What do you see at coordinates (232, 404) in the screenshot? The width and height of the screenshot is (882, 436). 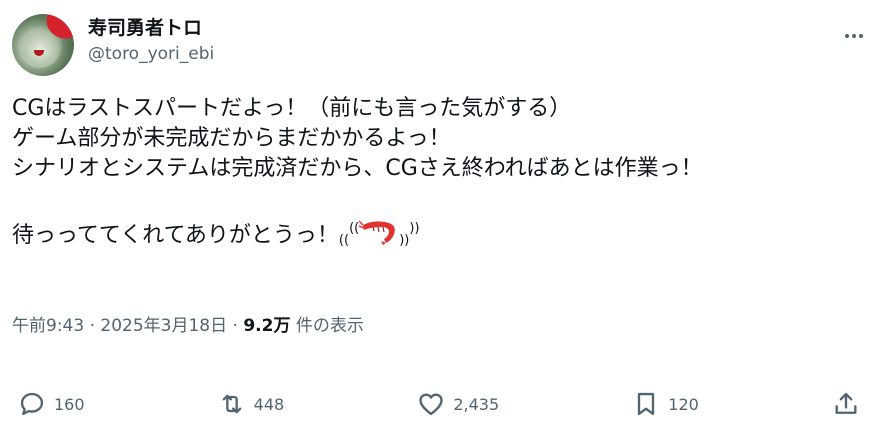 I see `repost-icon` at bounding box center [232, 404].